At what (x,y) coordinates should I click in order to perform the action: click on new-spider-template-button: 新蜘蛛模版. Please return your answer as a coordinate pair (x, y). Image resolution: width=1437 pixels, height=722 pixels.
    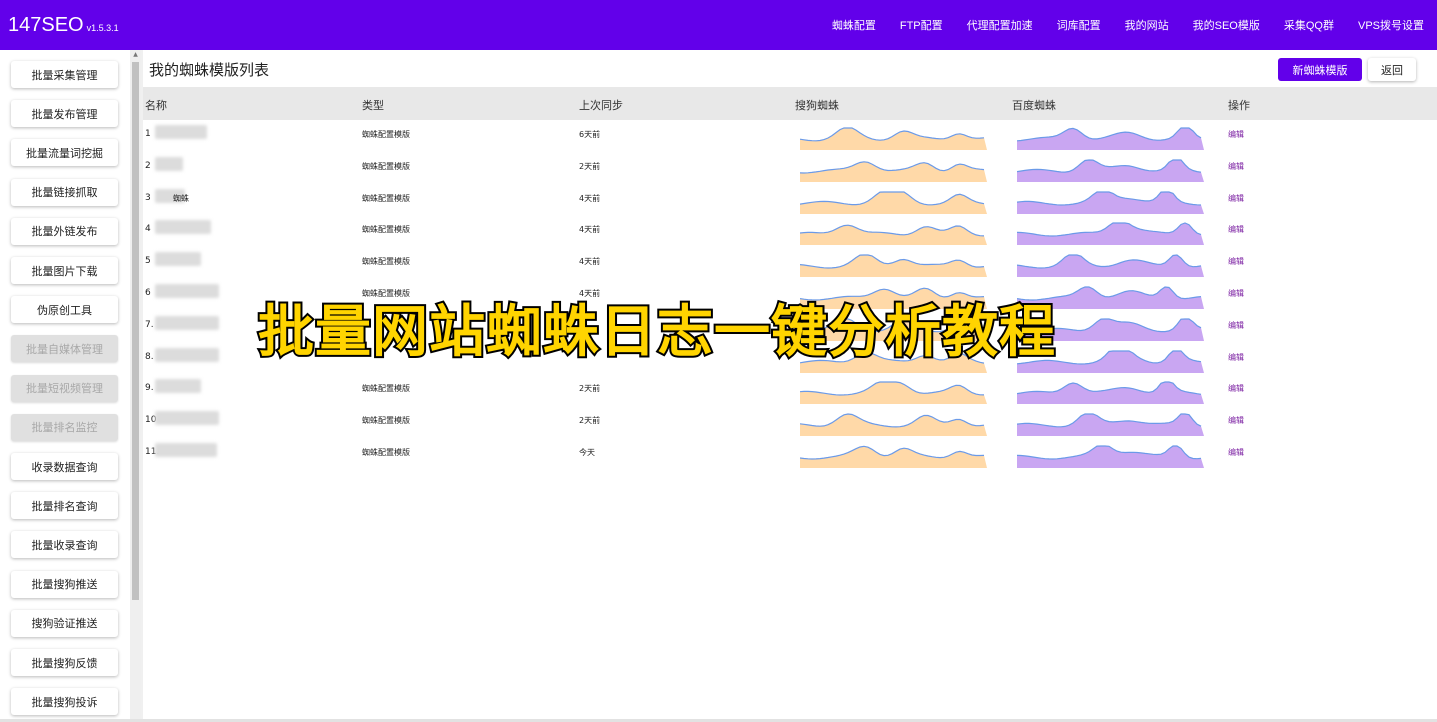
    Looking at the image, I should click on (1320, 69).